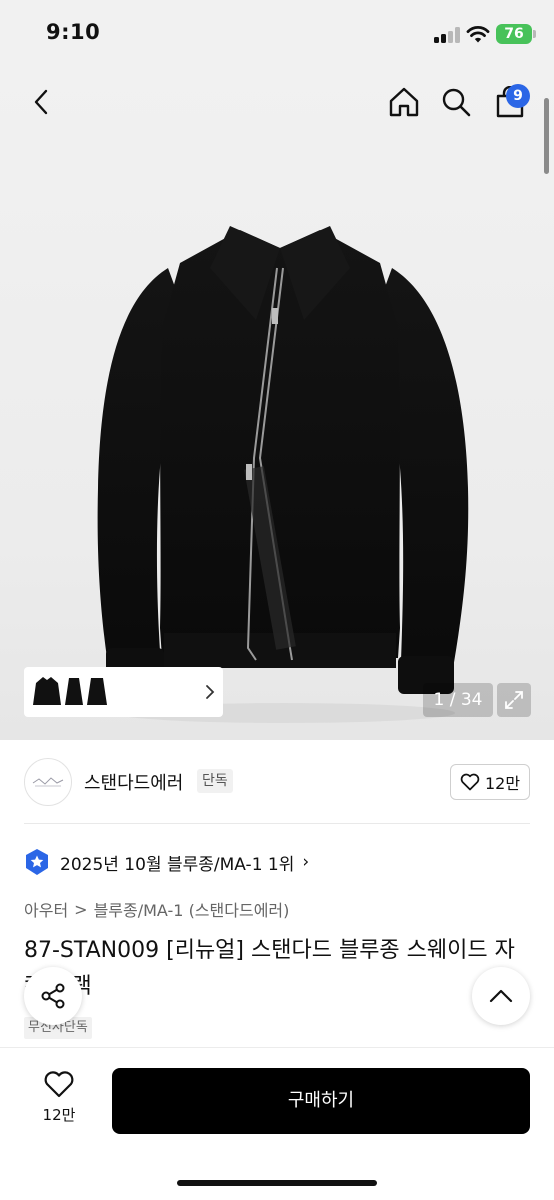 This screenshot has height=1200, width=554. Describe the element at coordinates (546, 136) in the screenshot. I see `scroll-indicator` at that location.